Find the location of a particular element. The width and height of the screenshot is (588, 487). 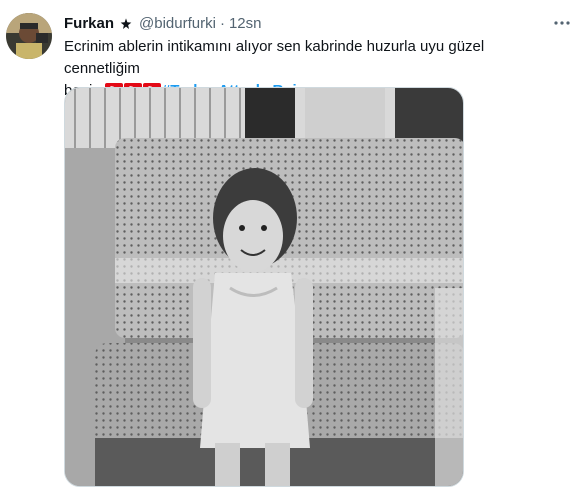

user-handle: @bidurfurki is located at coordinates (177, 23).